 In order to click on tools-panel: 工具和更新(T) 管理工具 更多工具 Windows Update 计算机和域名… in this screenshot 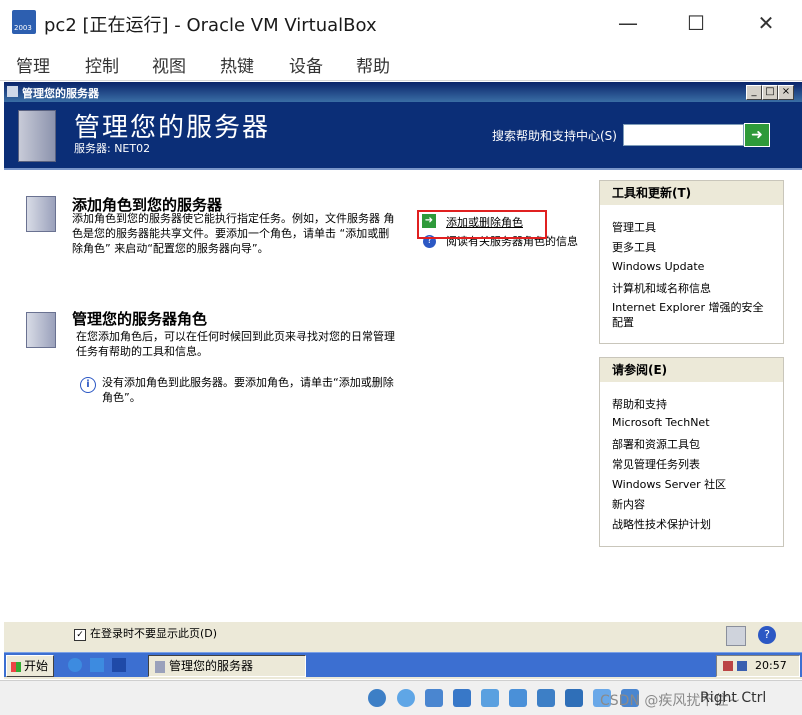, I will do `click(691, 262)`.